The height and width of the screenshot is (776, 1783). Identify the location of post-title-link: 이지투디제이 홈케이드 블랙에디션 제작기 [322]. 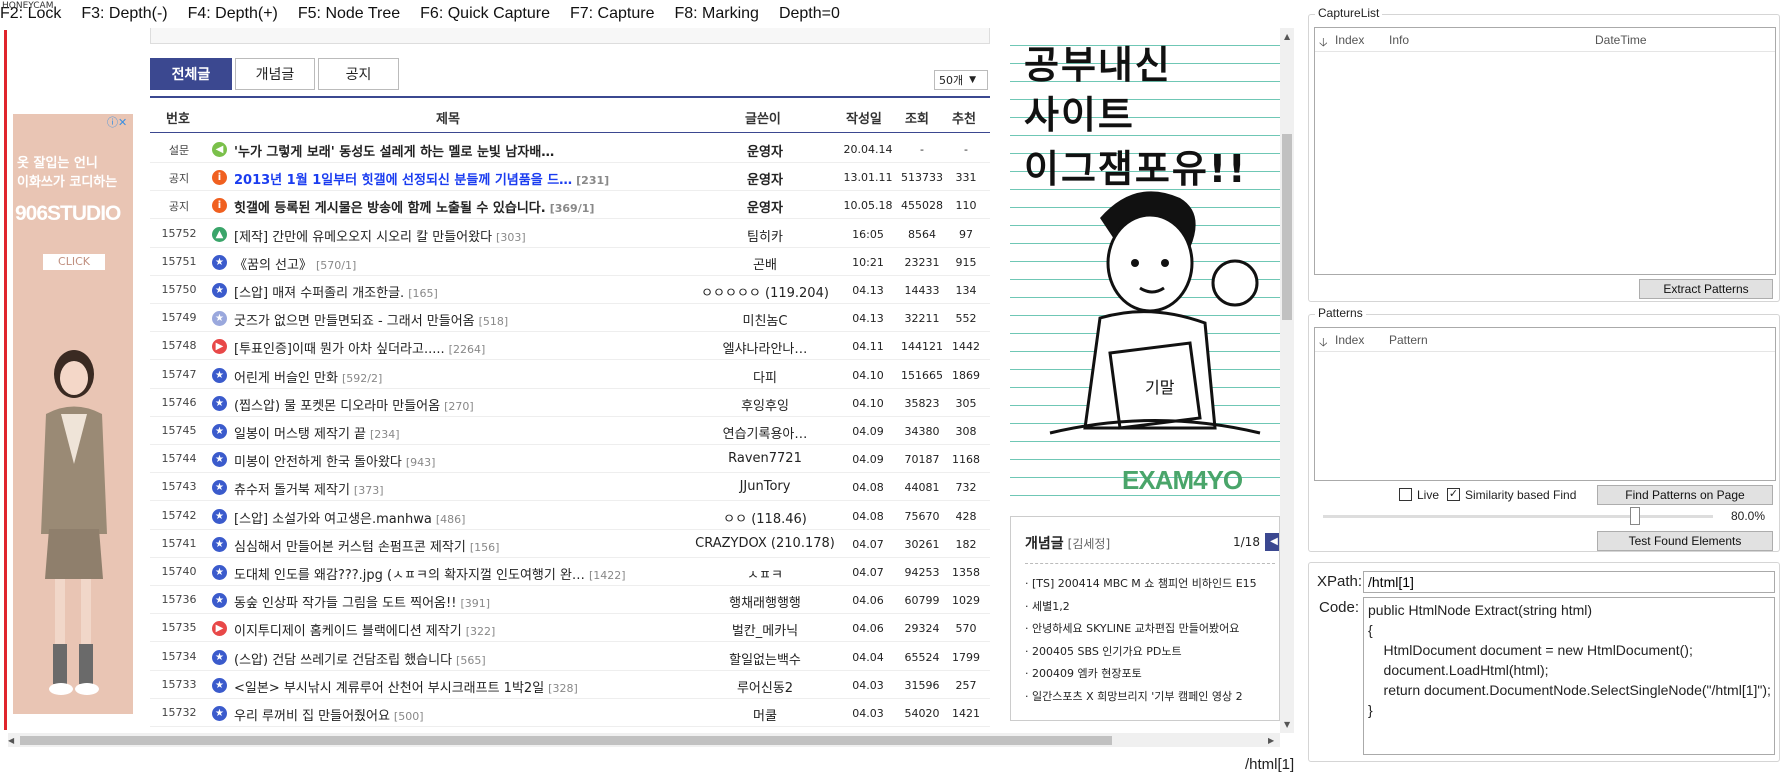
(464, 629).